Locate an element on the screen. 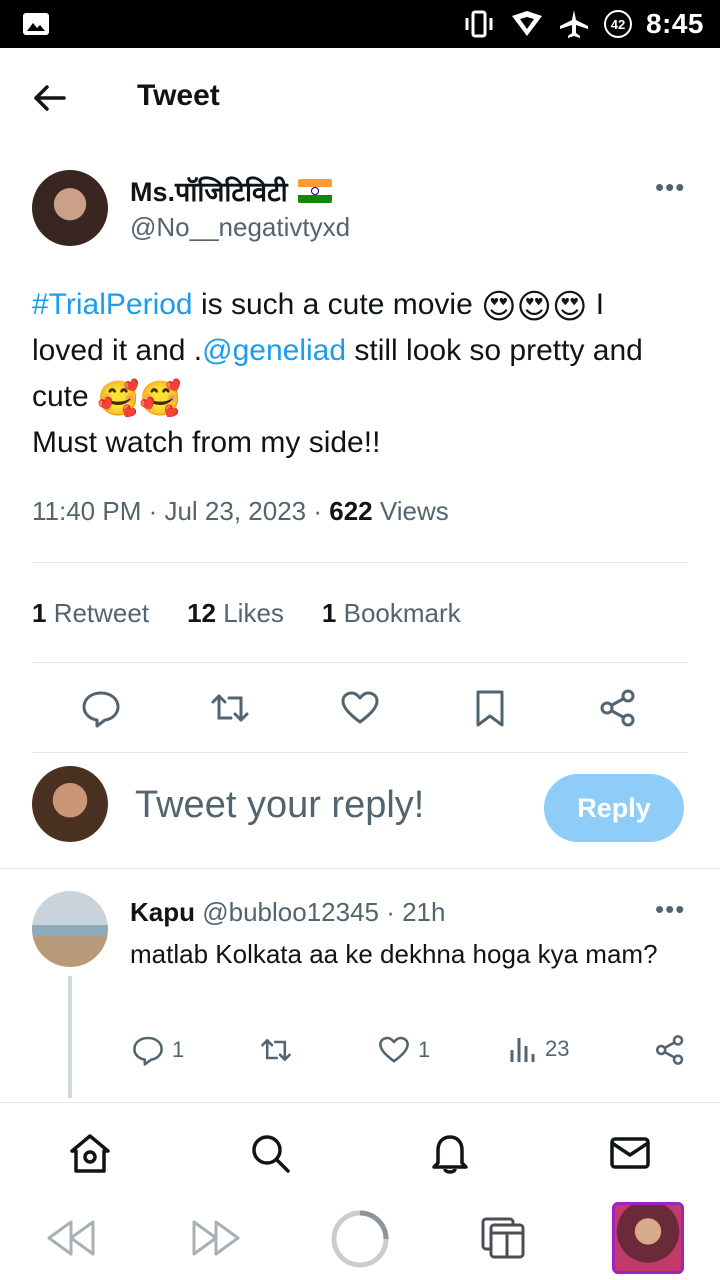 The width and height of the screenshot is (720, 1280). mention-link: @geneliad is located at coordinates (274, 350).